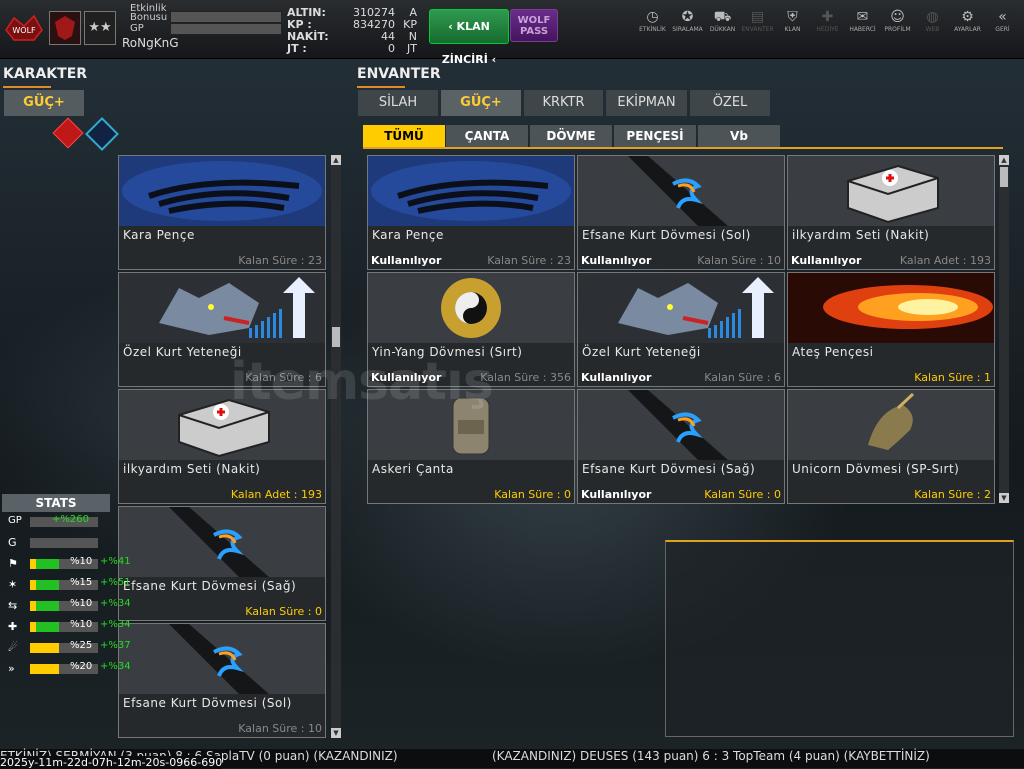  Describe the element at coordinates (687, 29) in the screenshot. I see `menu-label: SIRALAMA` at that location.